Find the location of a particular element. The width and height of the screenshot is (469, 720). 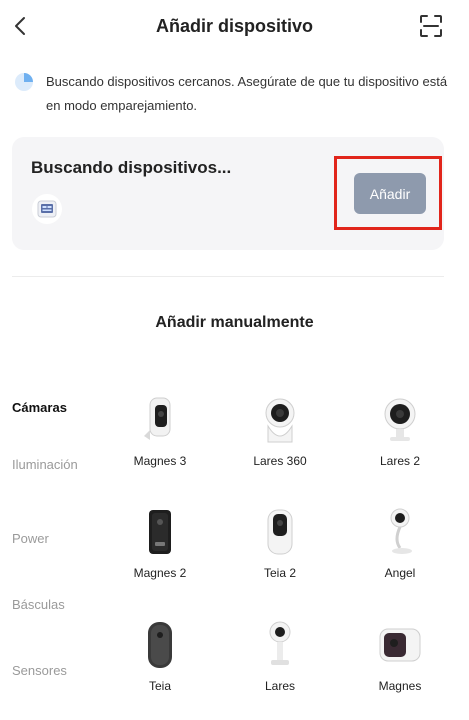

scan-frame-icon is located at coordinates (431, 26).